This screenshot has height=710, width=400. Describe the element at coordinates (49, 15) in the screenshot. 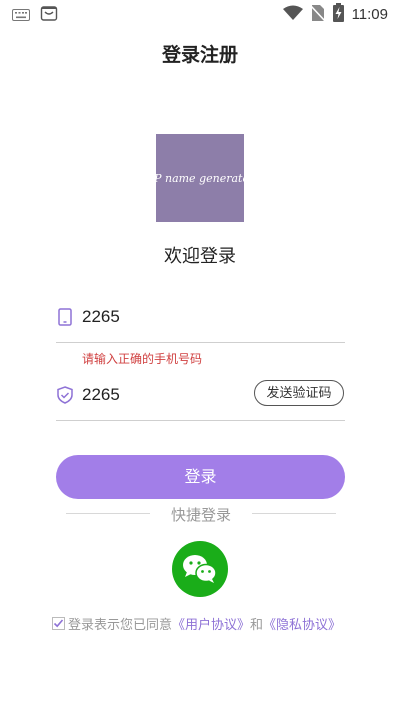

I see `shop-bag-icon` at that location.